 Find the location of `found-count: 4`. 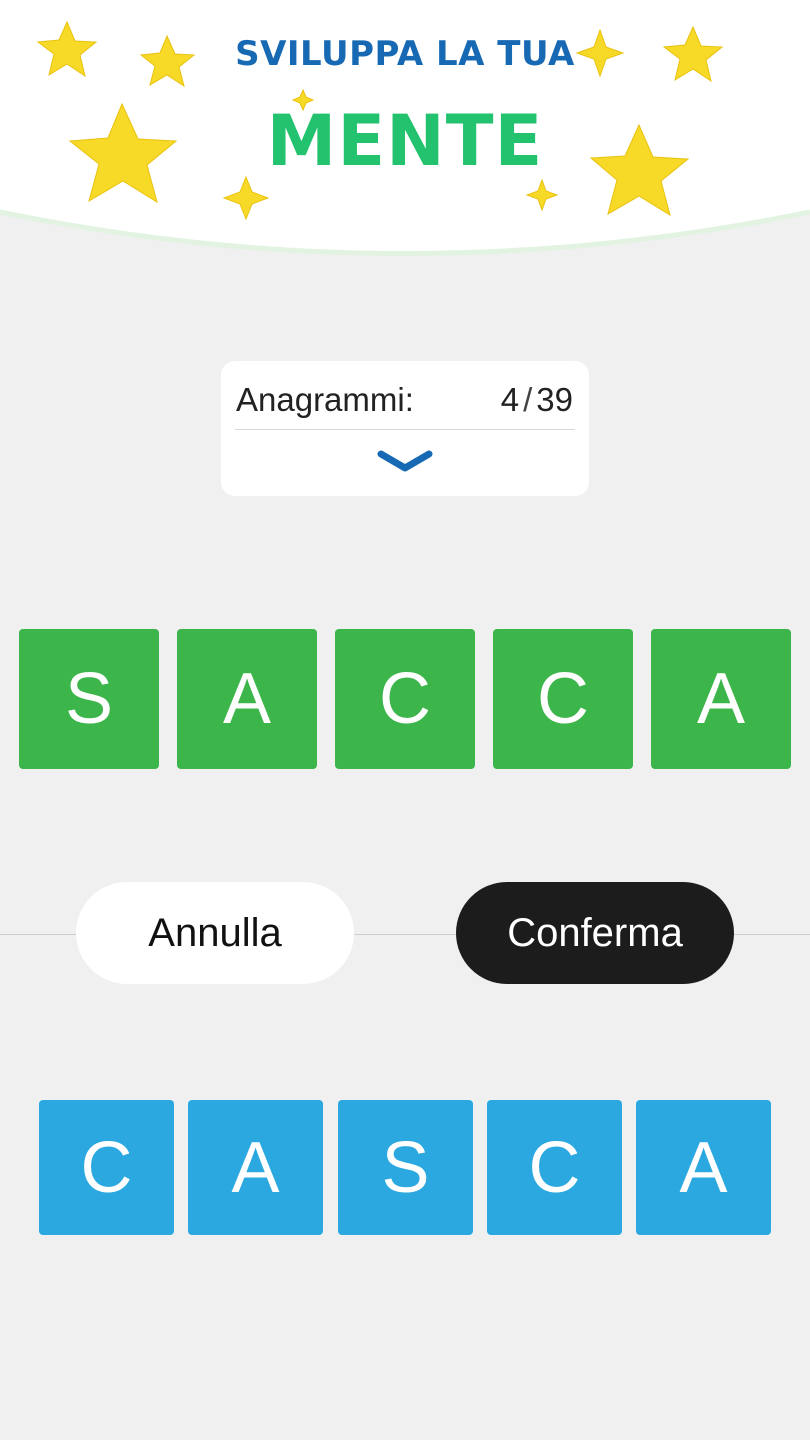

found-count: 4 is located at coordinates (510, 399).